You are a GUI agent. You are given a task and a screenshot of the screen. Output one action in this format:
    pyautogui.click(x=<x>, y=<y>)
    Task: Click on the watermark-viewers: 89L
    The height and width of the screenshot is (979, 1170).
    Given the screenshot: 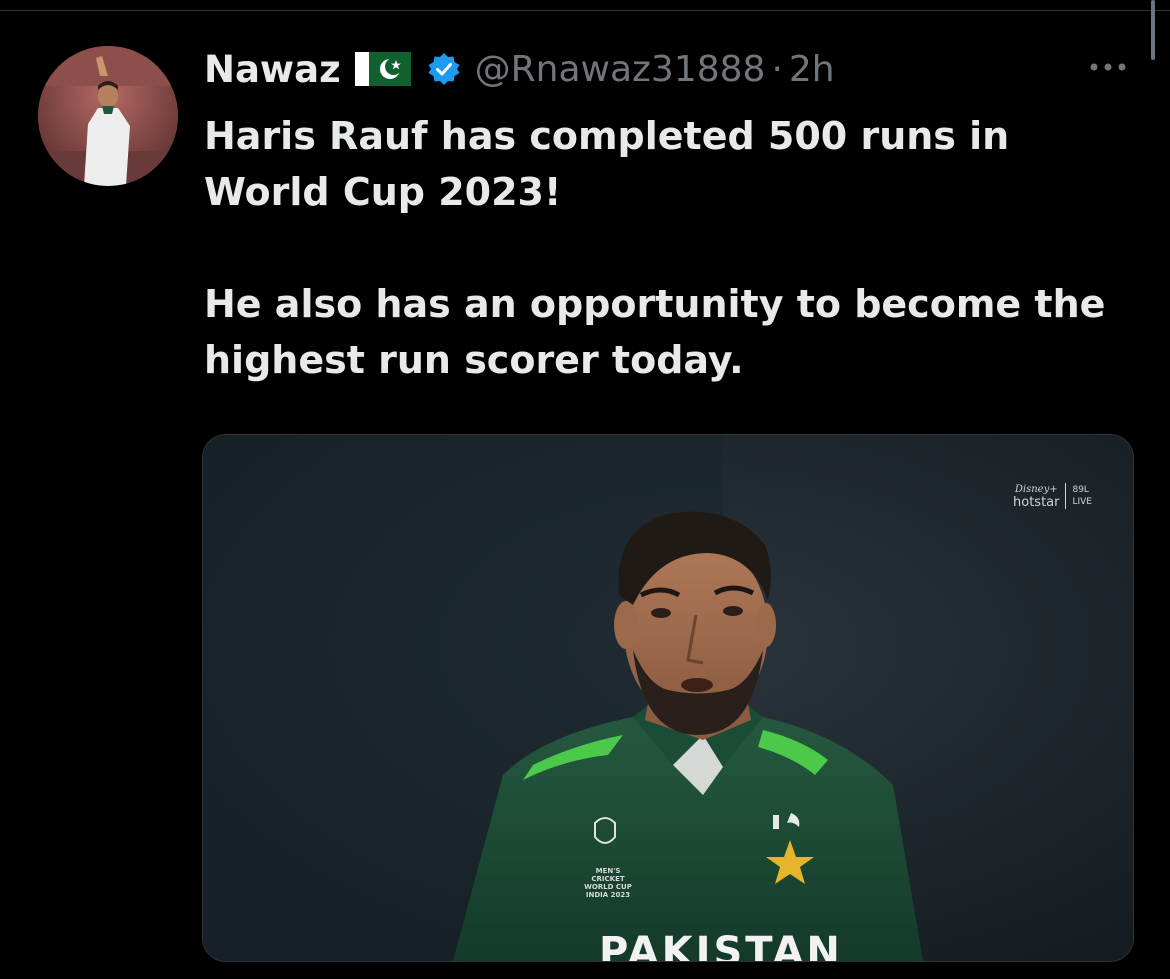 What is the action you would take?
    pyautogui.click(x=1080, y=490)
    